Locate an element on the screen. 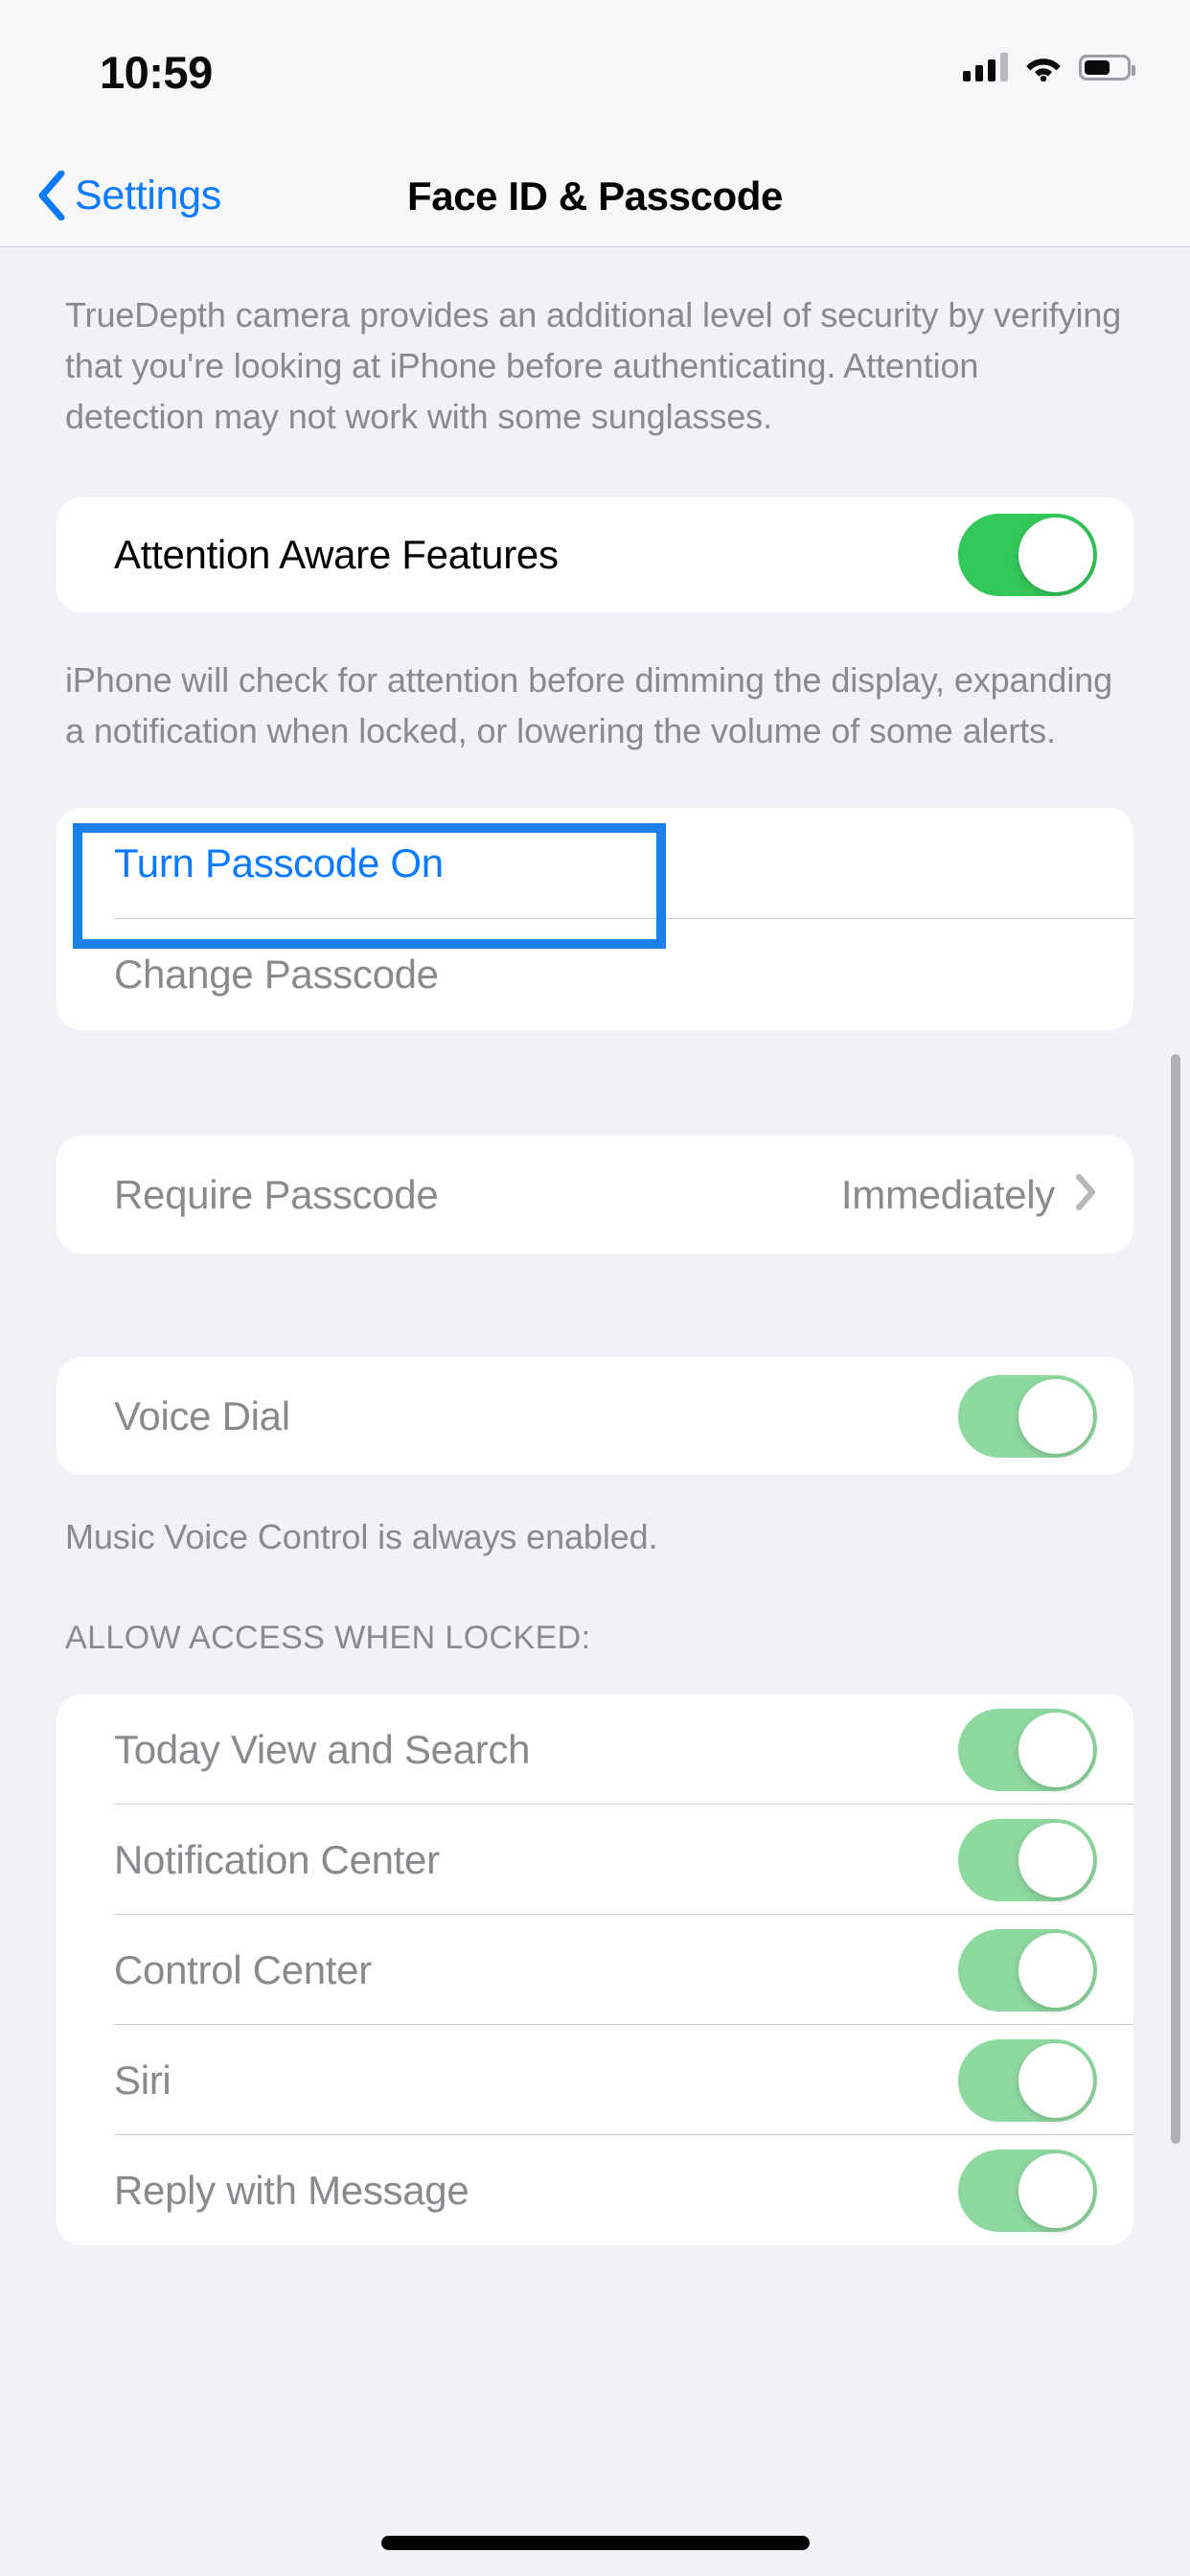  attention-aware-card: Attention Aware Features is located at coordinates (595, 554).